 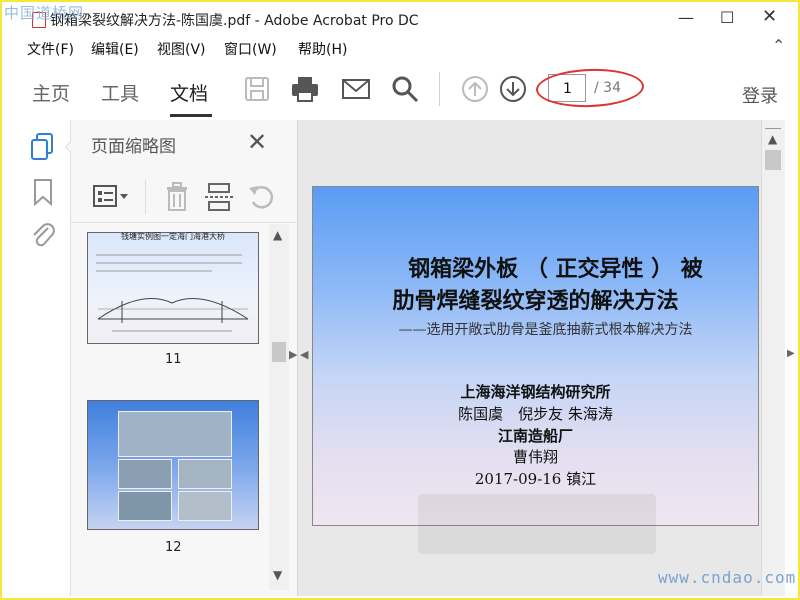 What do you see at coordinates (175, 434) in the screenshot?
I see `bridge-photo-thumbnail` at bounding box center [175, 434].